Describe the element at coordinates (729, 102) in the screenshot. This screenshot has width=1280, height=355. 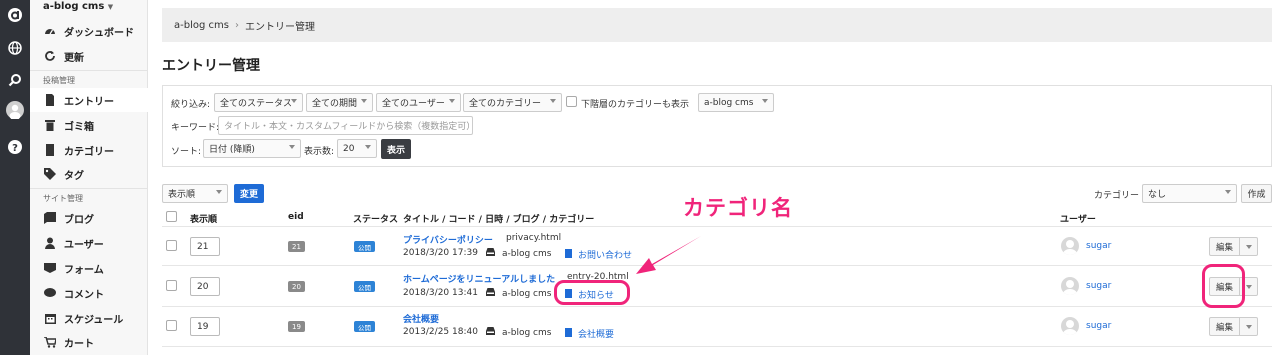
I see `select-value: a-blog cms` at that location.